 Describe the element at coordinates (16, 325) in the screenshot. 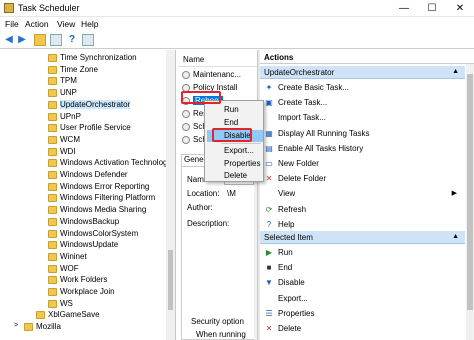

I see `expand-arrow-icon: >` at that location.